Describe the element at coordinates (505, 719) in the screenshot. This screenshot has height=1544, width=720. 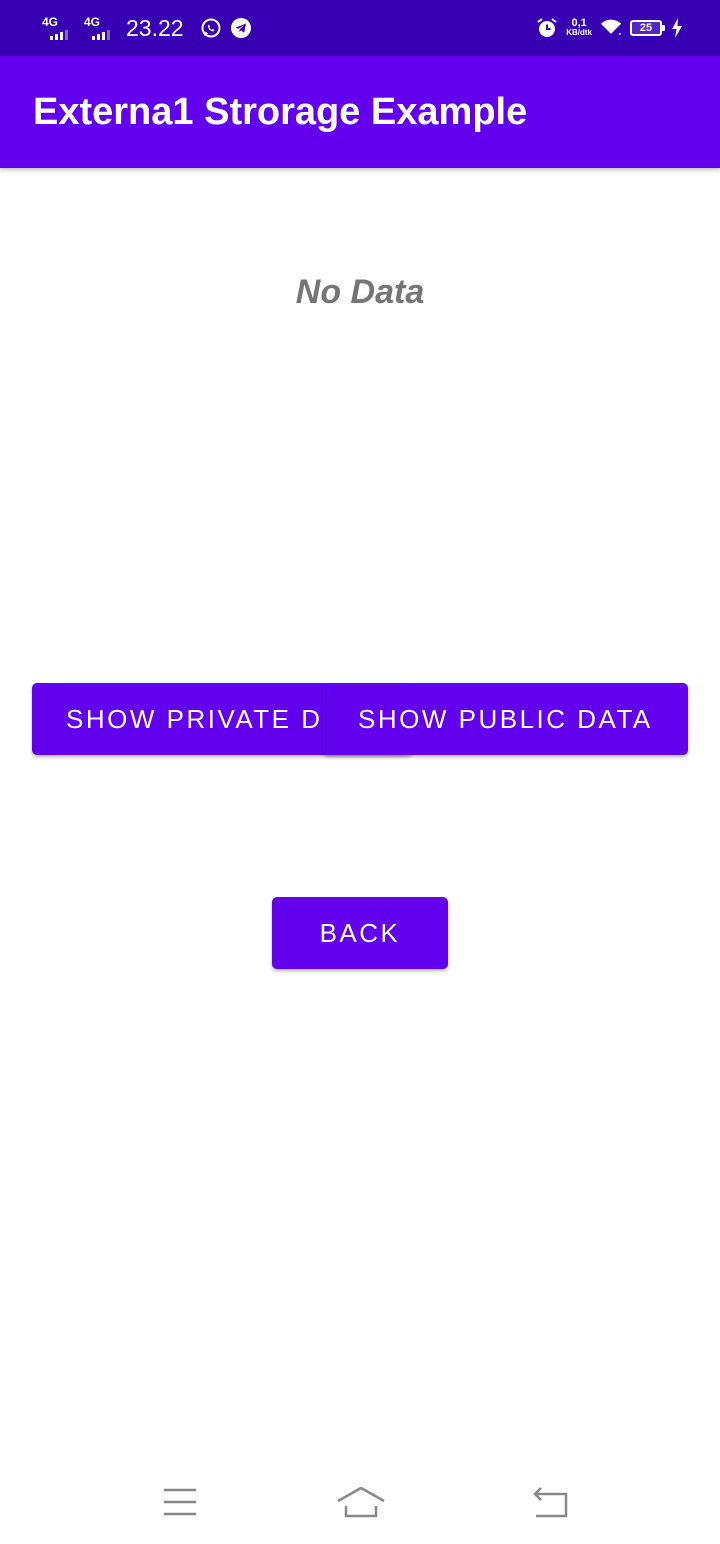
I see `show-public-data-button: SHOW PUBLIC DATA` at that location.